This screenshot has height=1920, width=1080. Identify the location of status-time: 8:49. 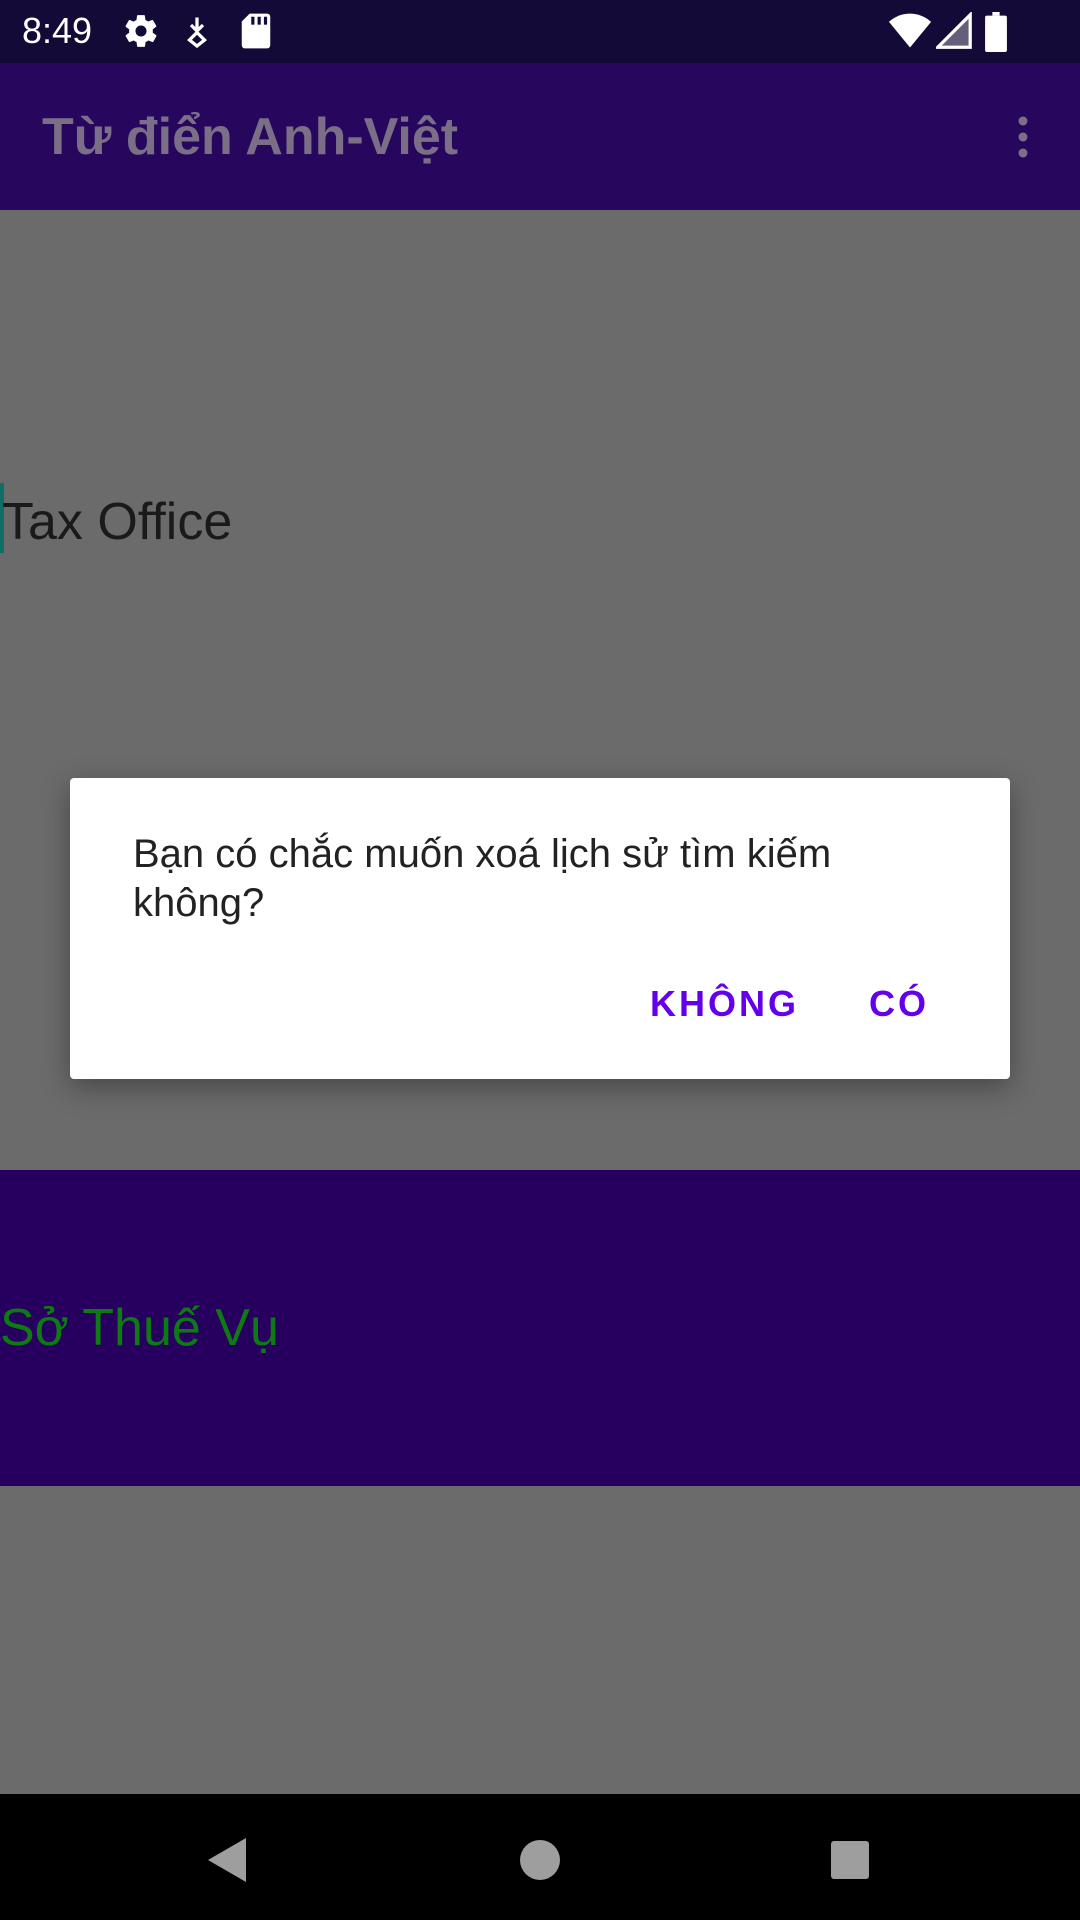
(57, 30).